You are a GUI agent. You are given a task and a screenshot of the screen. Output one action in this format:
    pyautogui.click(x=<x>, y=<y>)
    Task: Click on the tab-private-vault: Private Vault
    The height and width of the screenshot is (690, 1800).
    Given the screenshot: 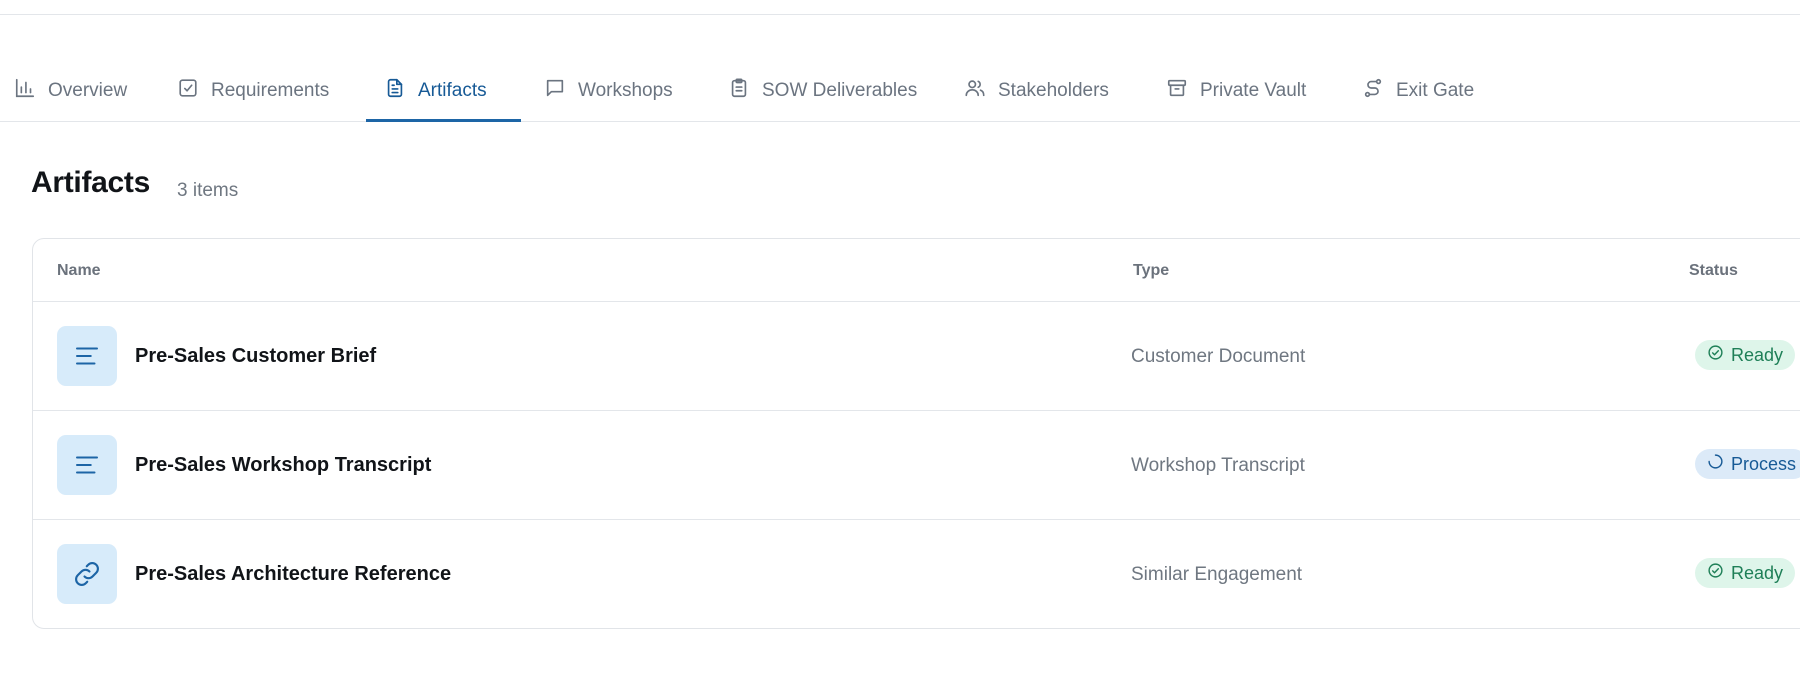 What is the action you would take?
    pyautogui.click(x=1236, y=91)
    